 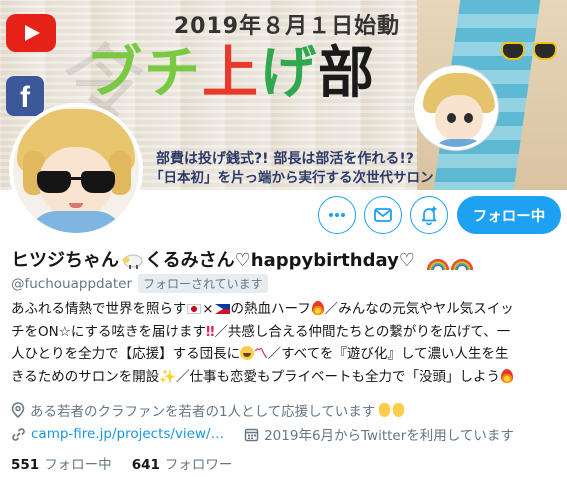 What do you see at coordinates (132, 261) in the screenshot?
I see `sheep-emoji-icon` at bounding box center [132, 261].